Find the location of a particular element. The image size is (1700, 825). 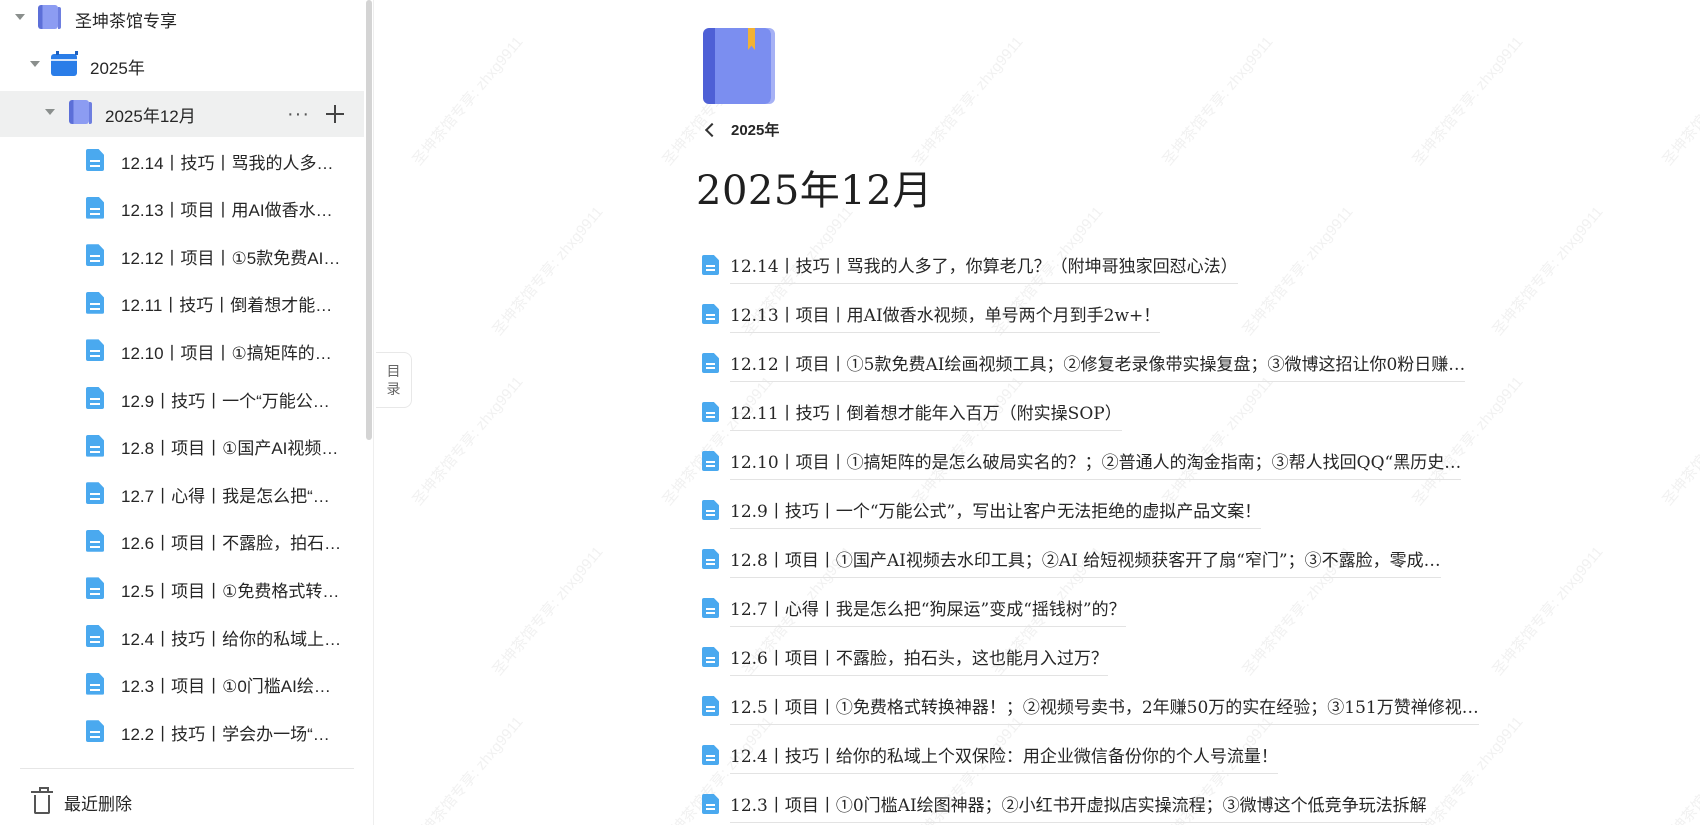

tree-item-root: 圣坤茶馆专享 is located at coordinates (182, 21).